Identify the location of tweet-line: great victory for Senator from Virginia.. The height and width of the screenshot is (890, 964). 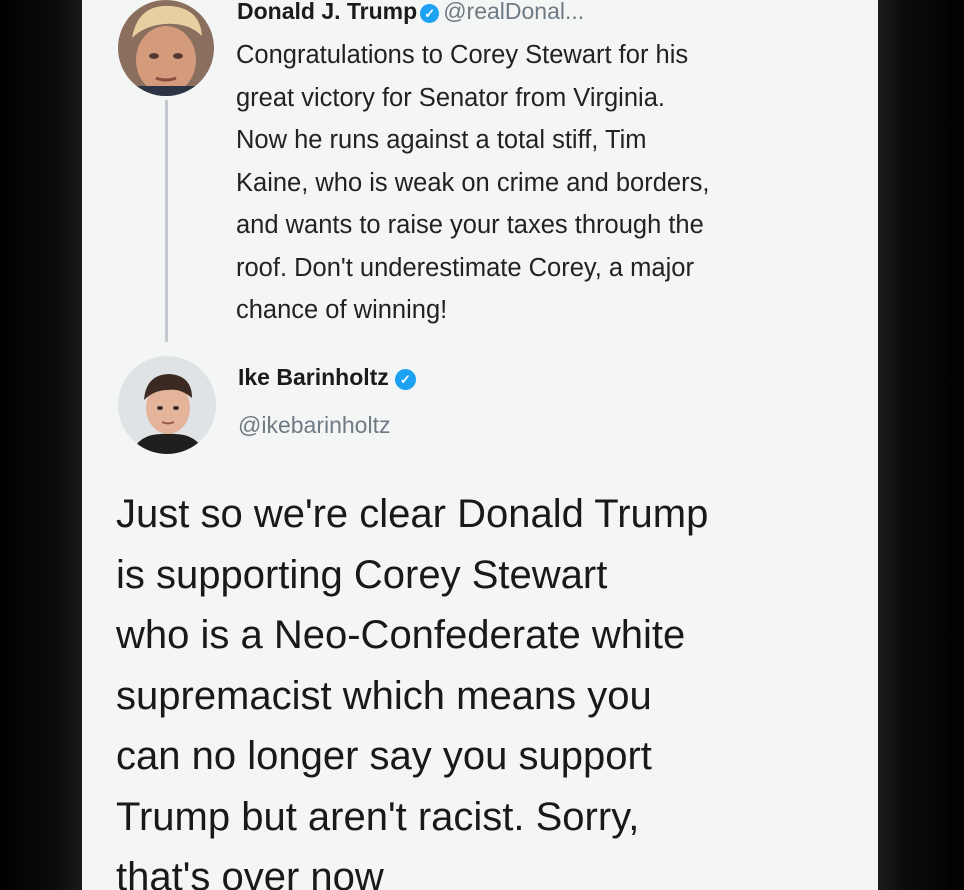
(450, 97).